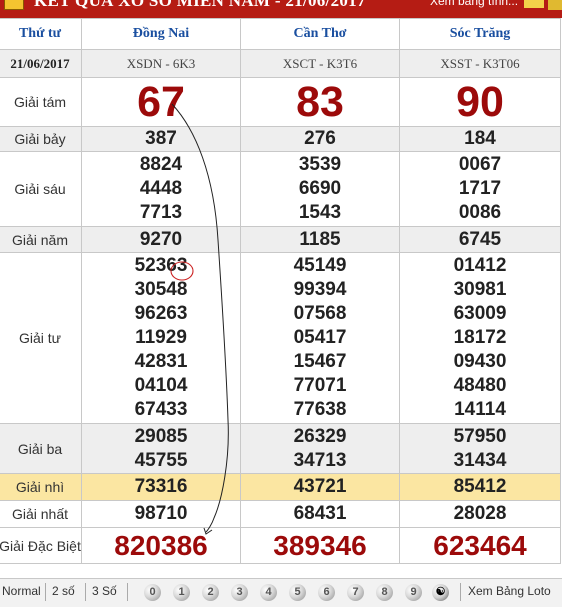 Image resolution: width=562 pixels, height=607 pixels. I want to click on prize-number: 1717, so click(480, 188).